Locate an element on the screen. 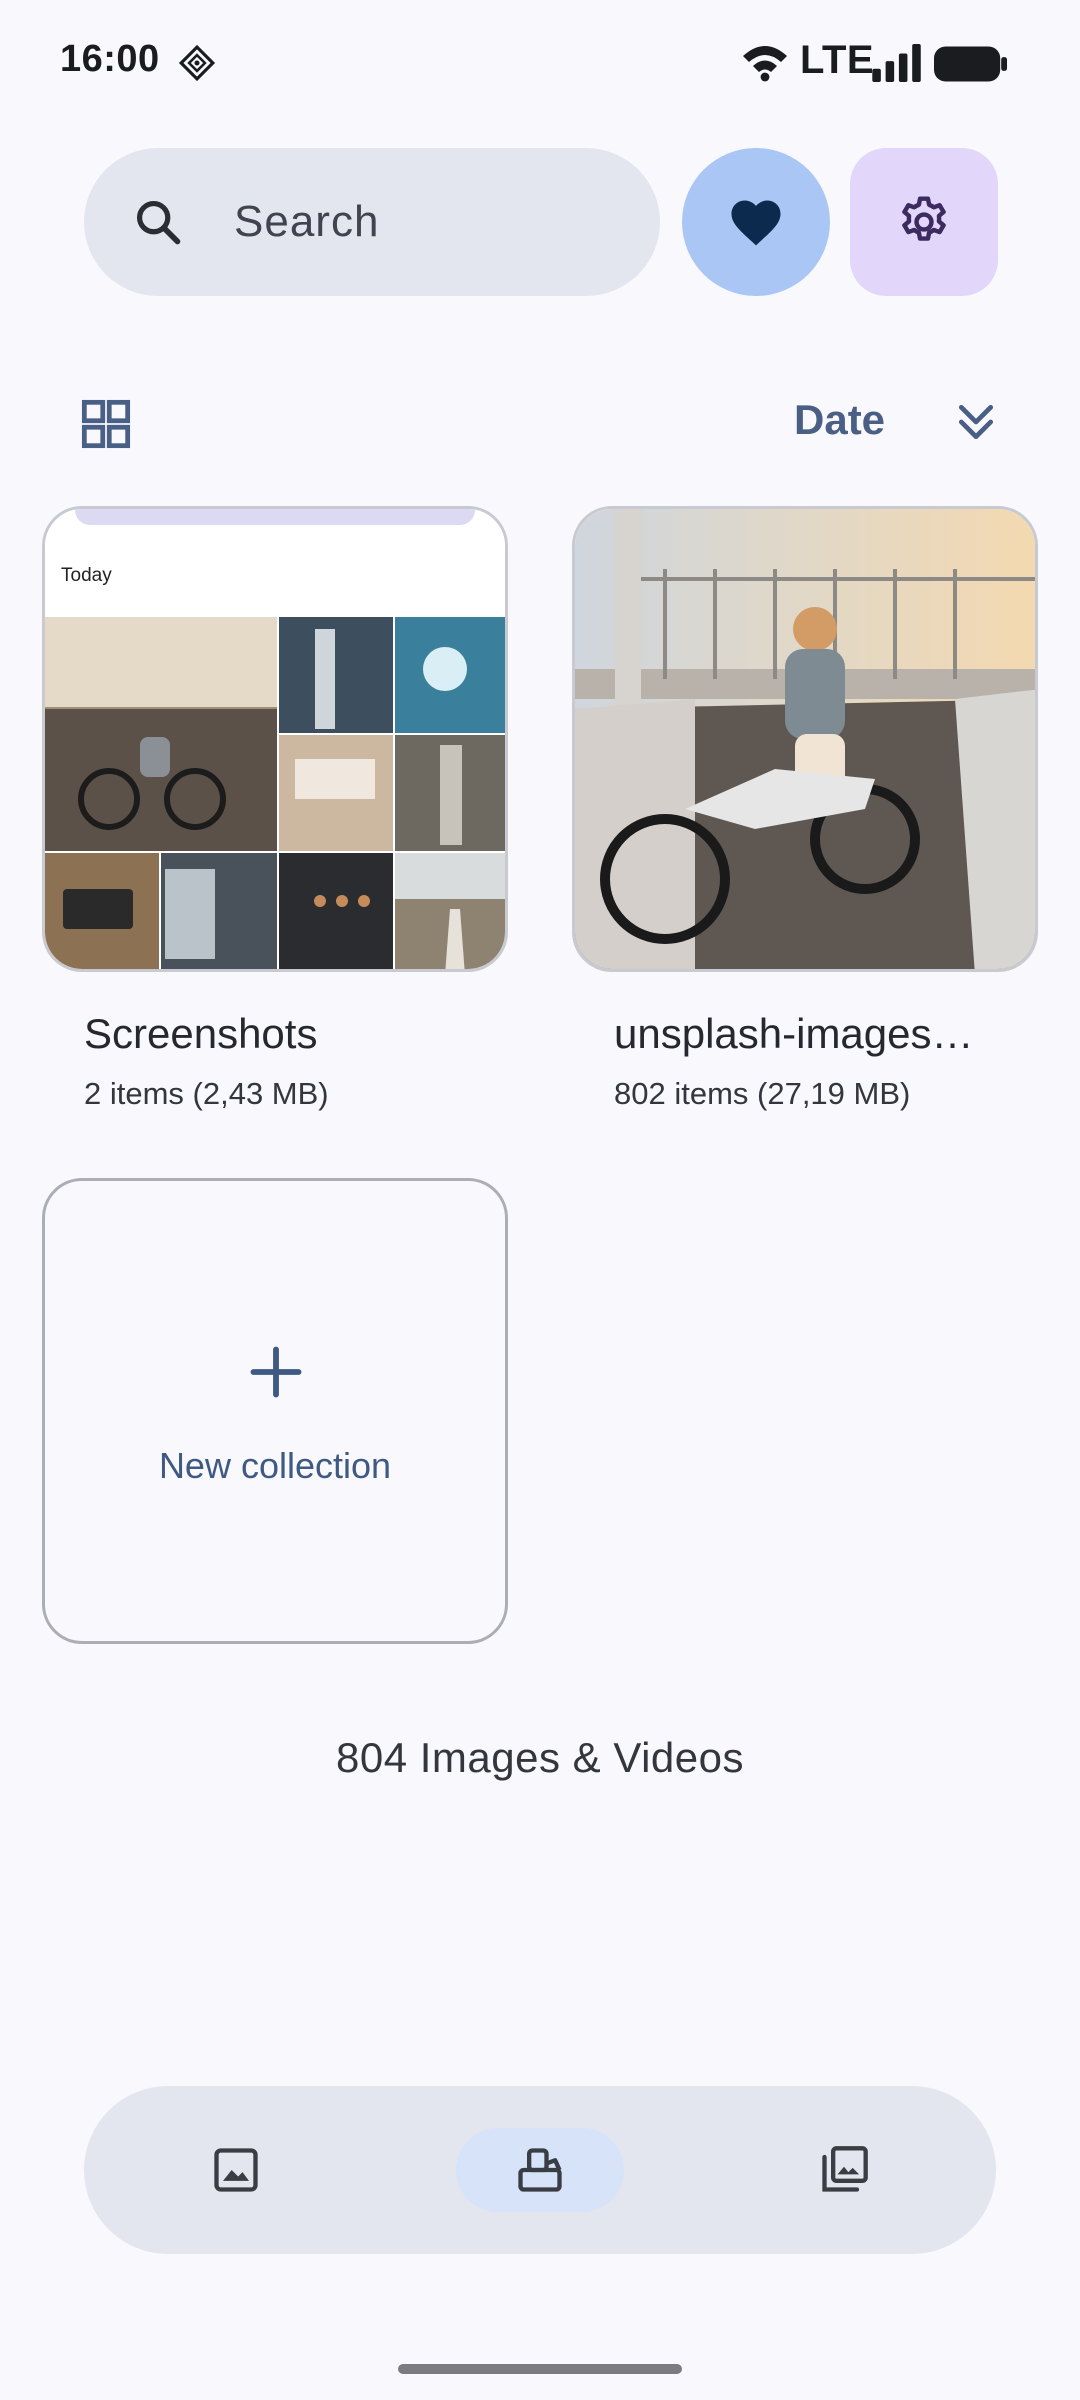 This screenshot has width=1080, height=2400. unsplash-thumbnail is located at coordinates (805, 739).